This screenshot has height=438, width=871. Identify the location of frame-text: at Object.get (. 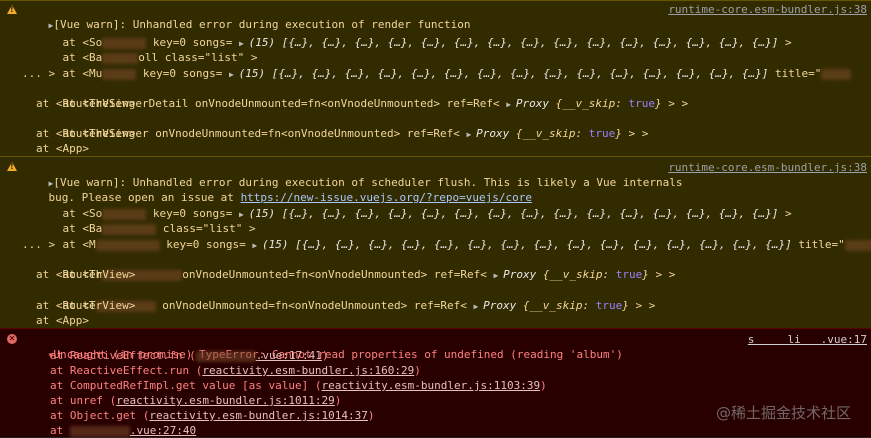
(100, 415).